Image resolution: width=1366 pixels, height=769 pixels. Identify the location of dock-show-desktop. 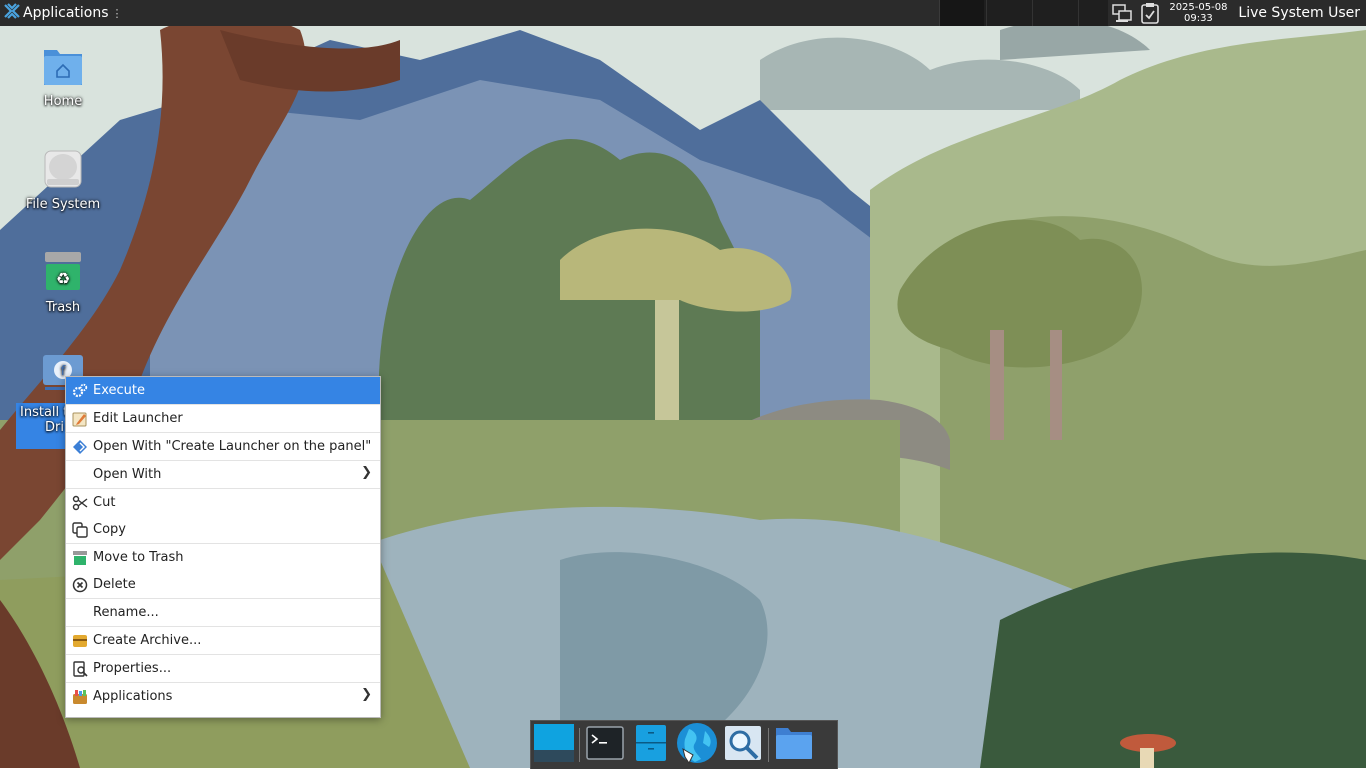
(554, 745).